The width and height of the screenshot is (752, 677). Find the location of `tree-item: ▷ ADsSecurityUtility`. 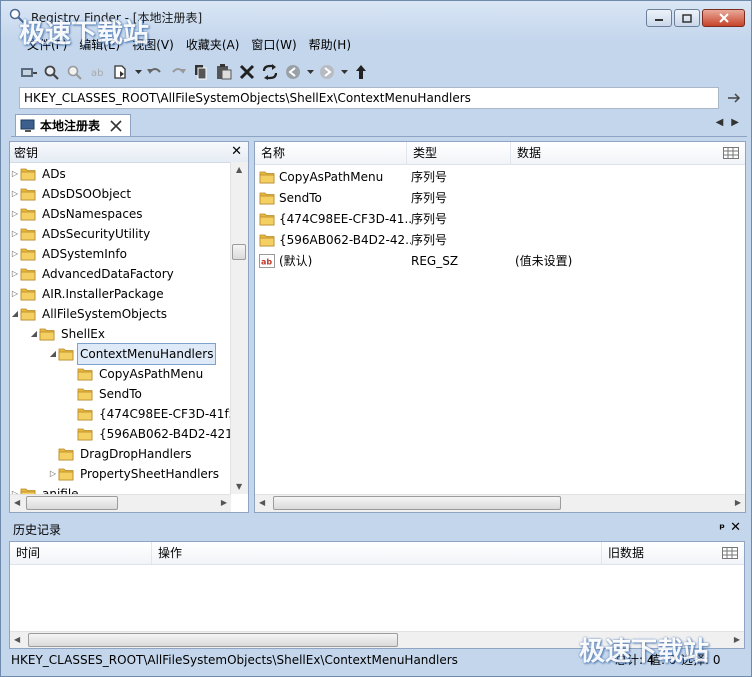

tree-item: ▷ ADsSecurityUtility is located at coordinates (81, 234).